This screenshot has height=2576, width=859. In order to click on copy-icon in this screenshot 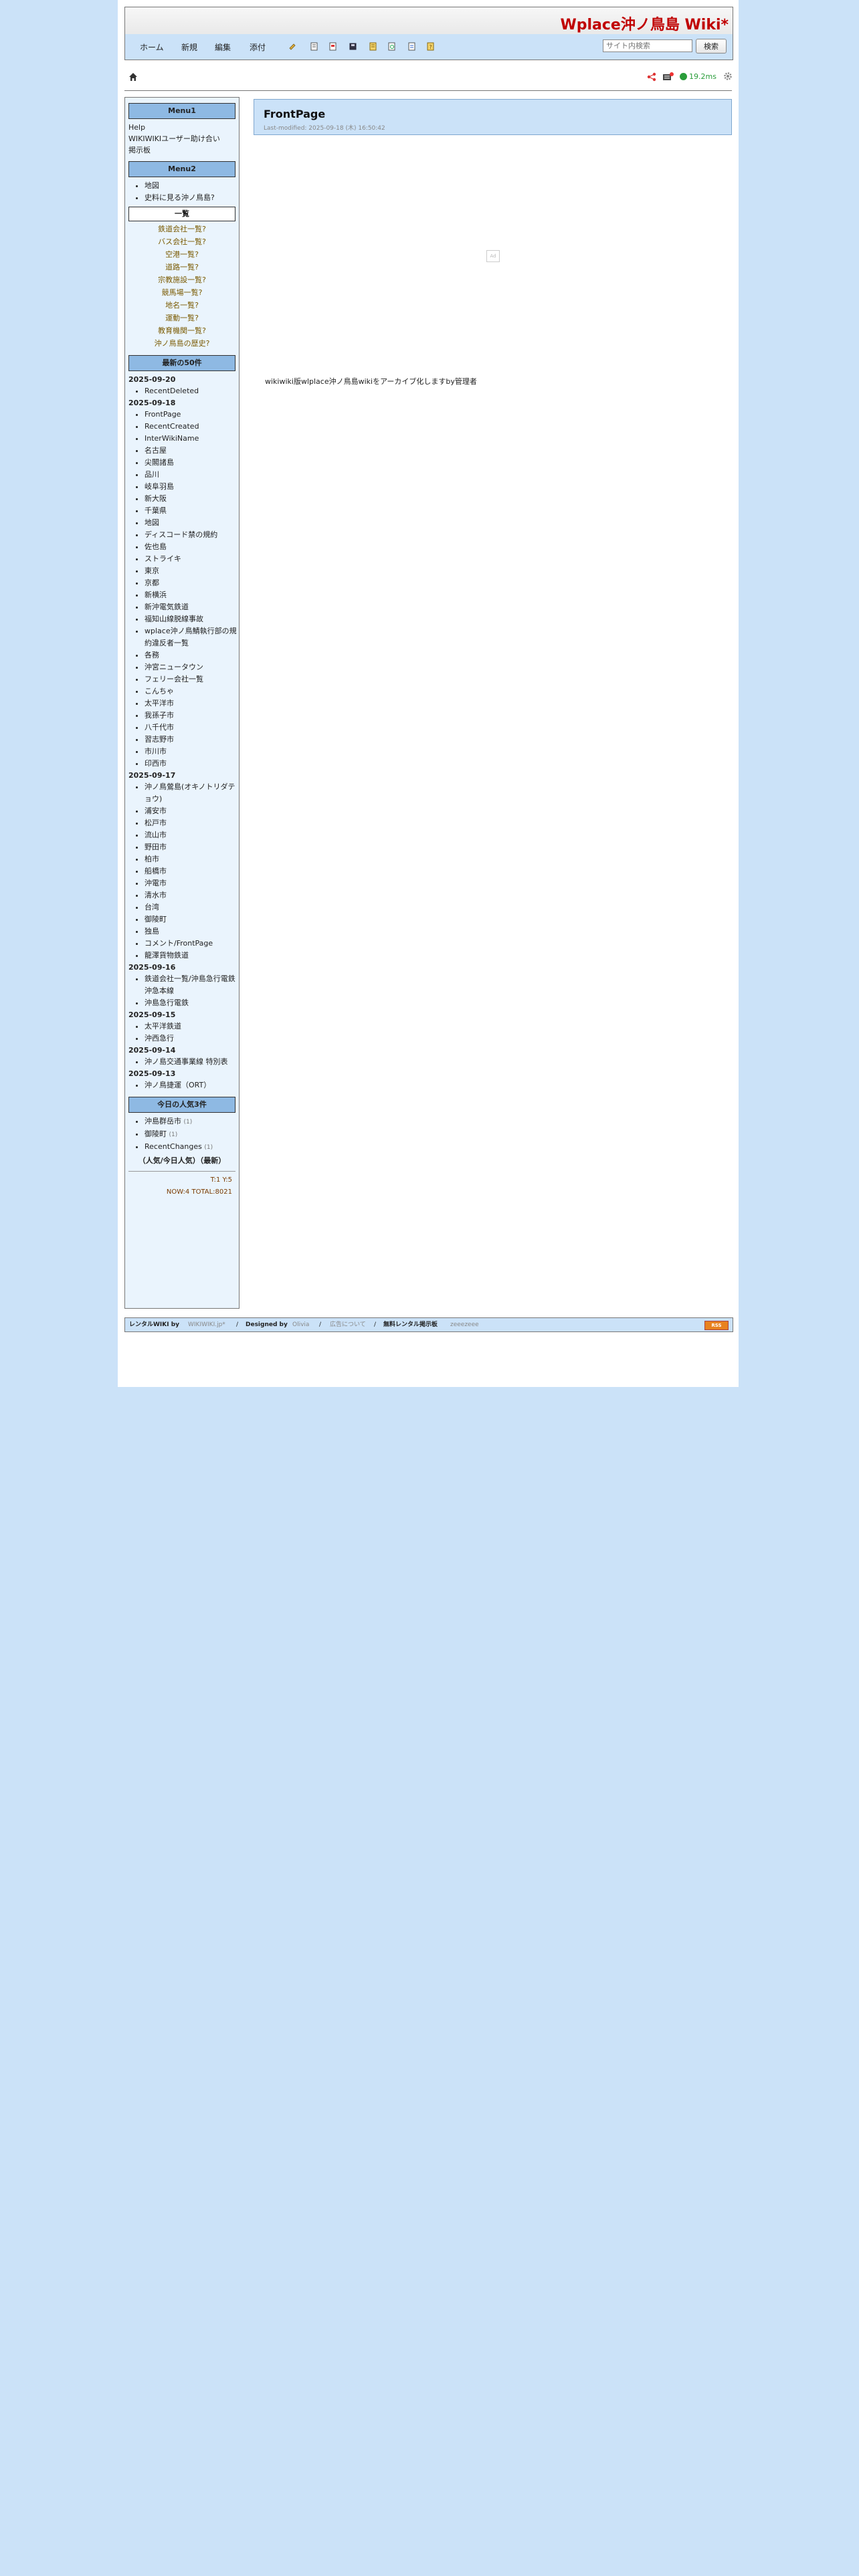, I will do `click(292, 47)`.